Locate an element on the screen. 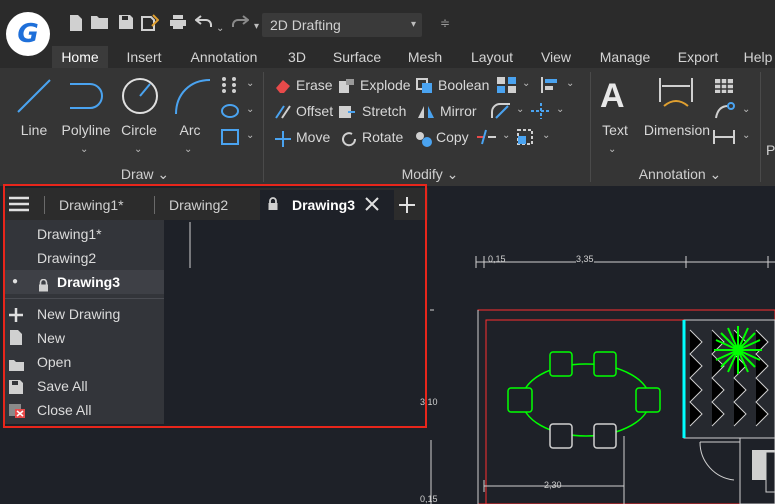 The image size is (775, 504). circle-icon is located at coordinates (140, 98).